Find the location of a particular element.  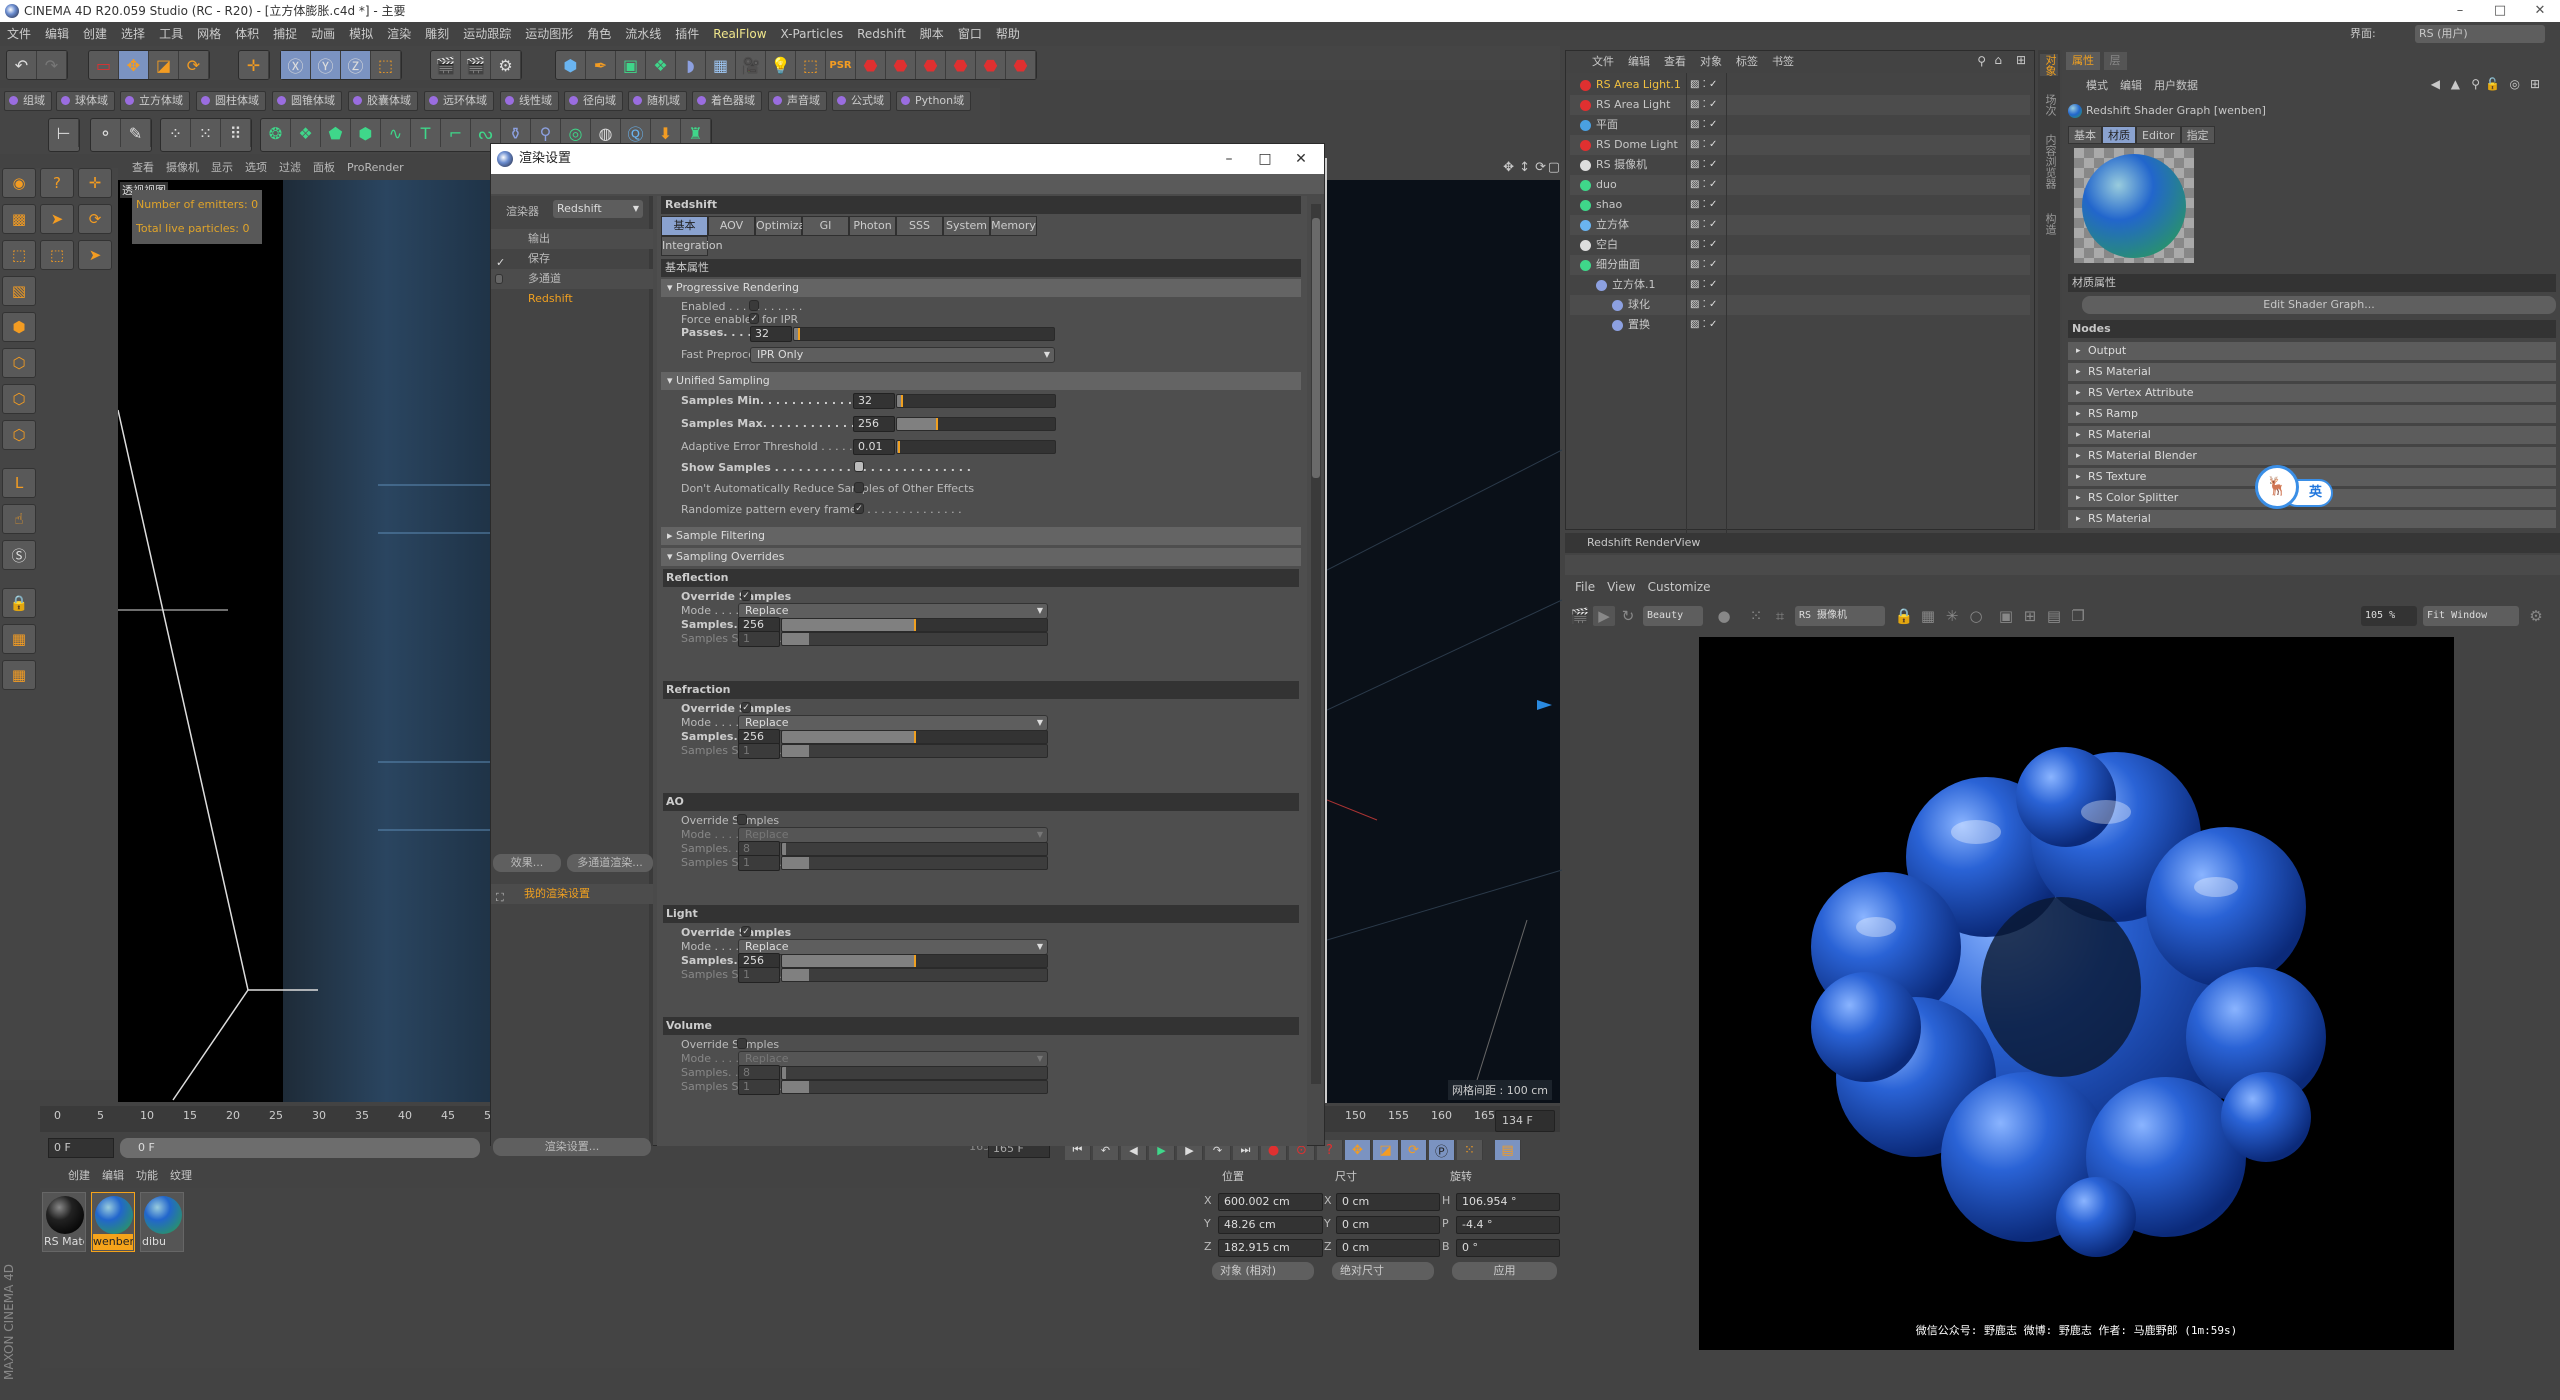

slider-handle is located at coordinates (914, 961).